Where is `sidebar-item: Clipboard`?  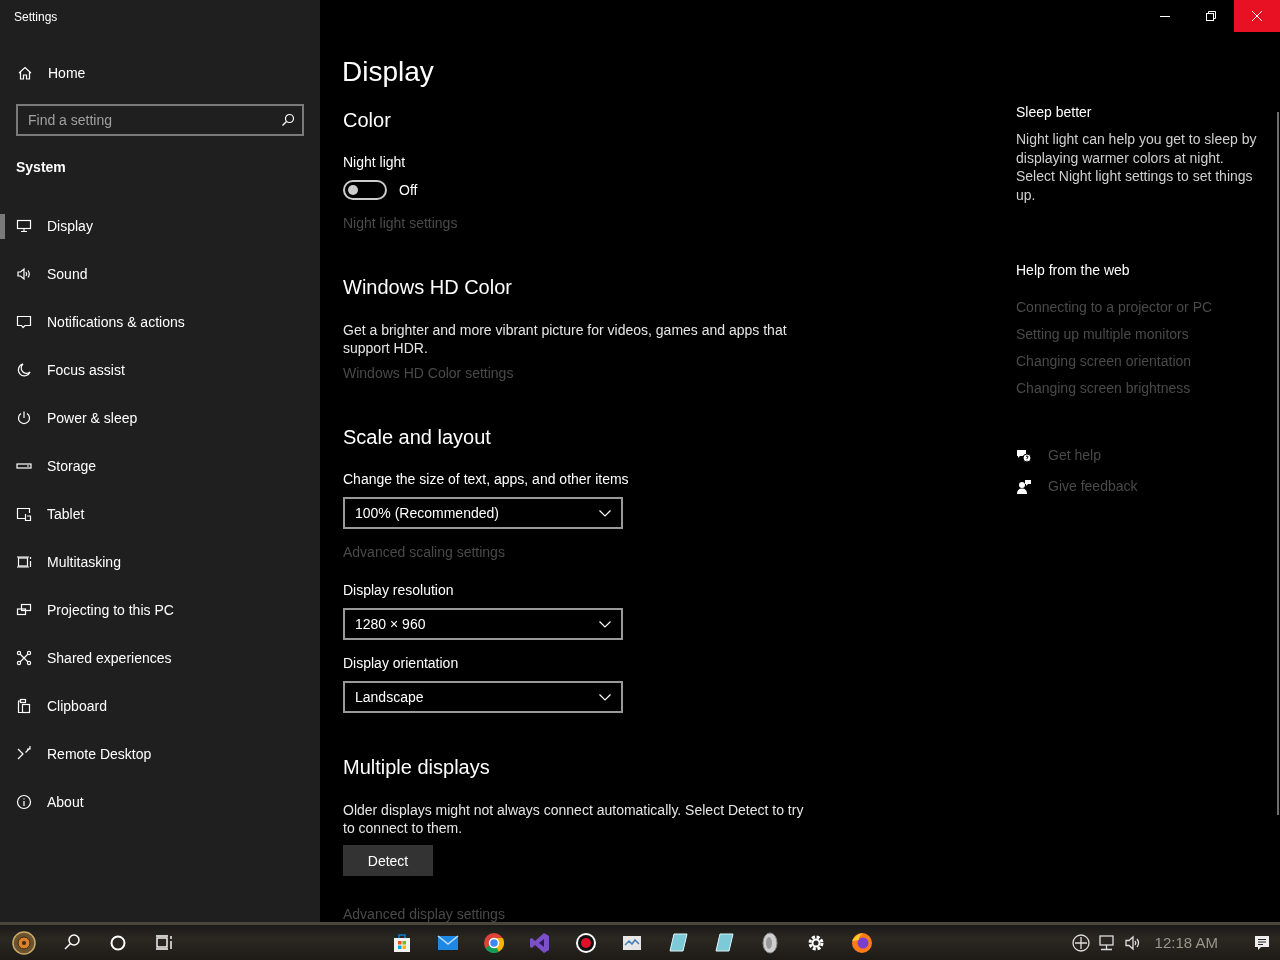
sidebar-item: Clipboard is located at coordinates (160, 706).